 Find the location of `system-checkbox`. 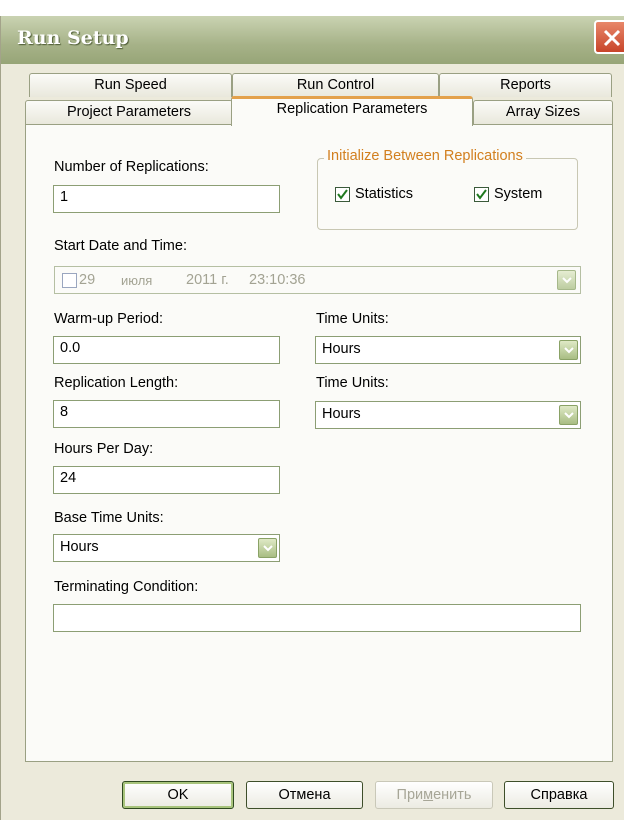

system-checkbox is located at coordinates (481, 194).